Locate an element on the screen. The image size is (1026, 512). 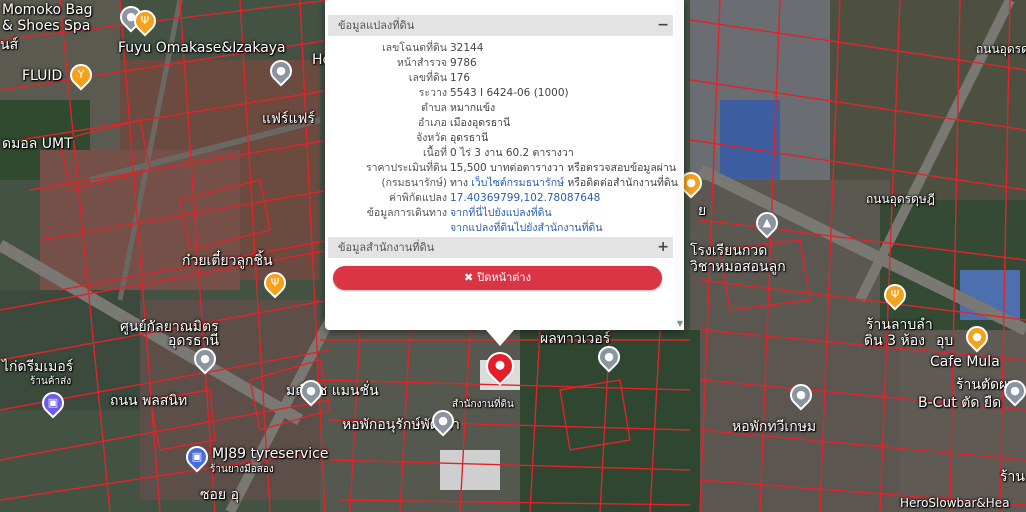
map-label: FLUID is located at coordinates (42, 76).